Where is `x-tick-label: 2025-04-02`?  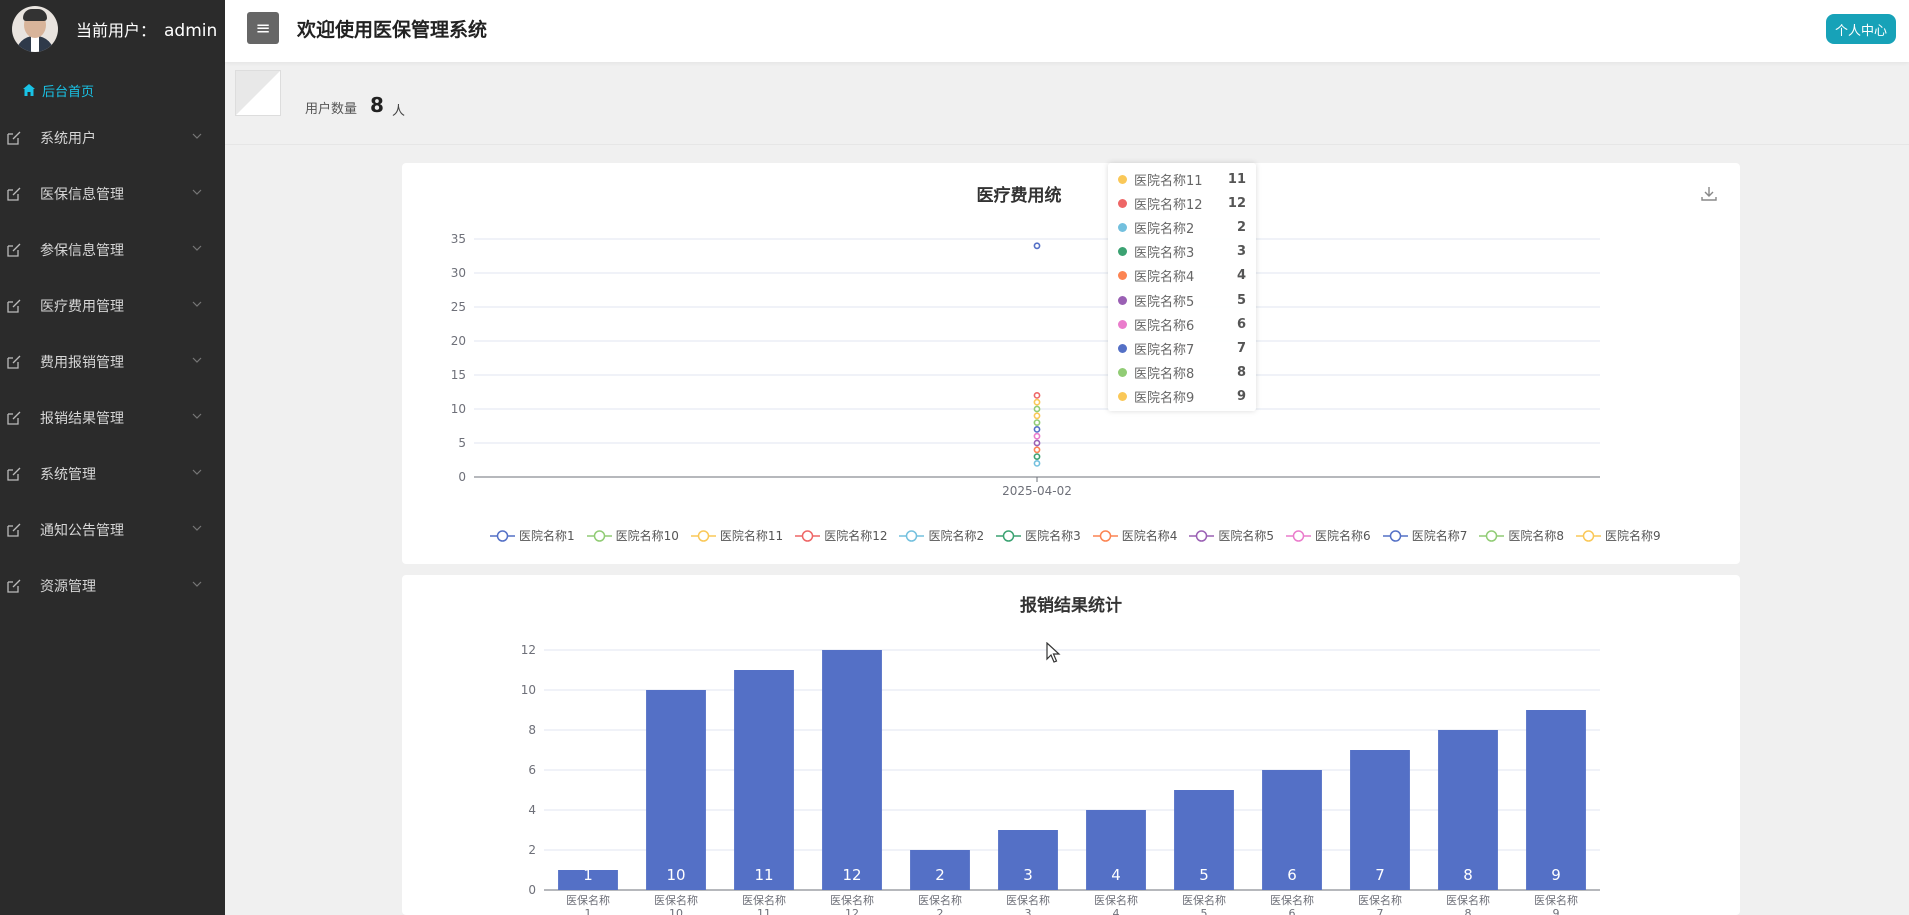
x-tick-label: 2025-04-02 is located at coordinates (1037, 491).